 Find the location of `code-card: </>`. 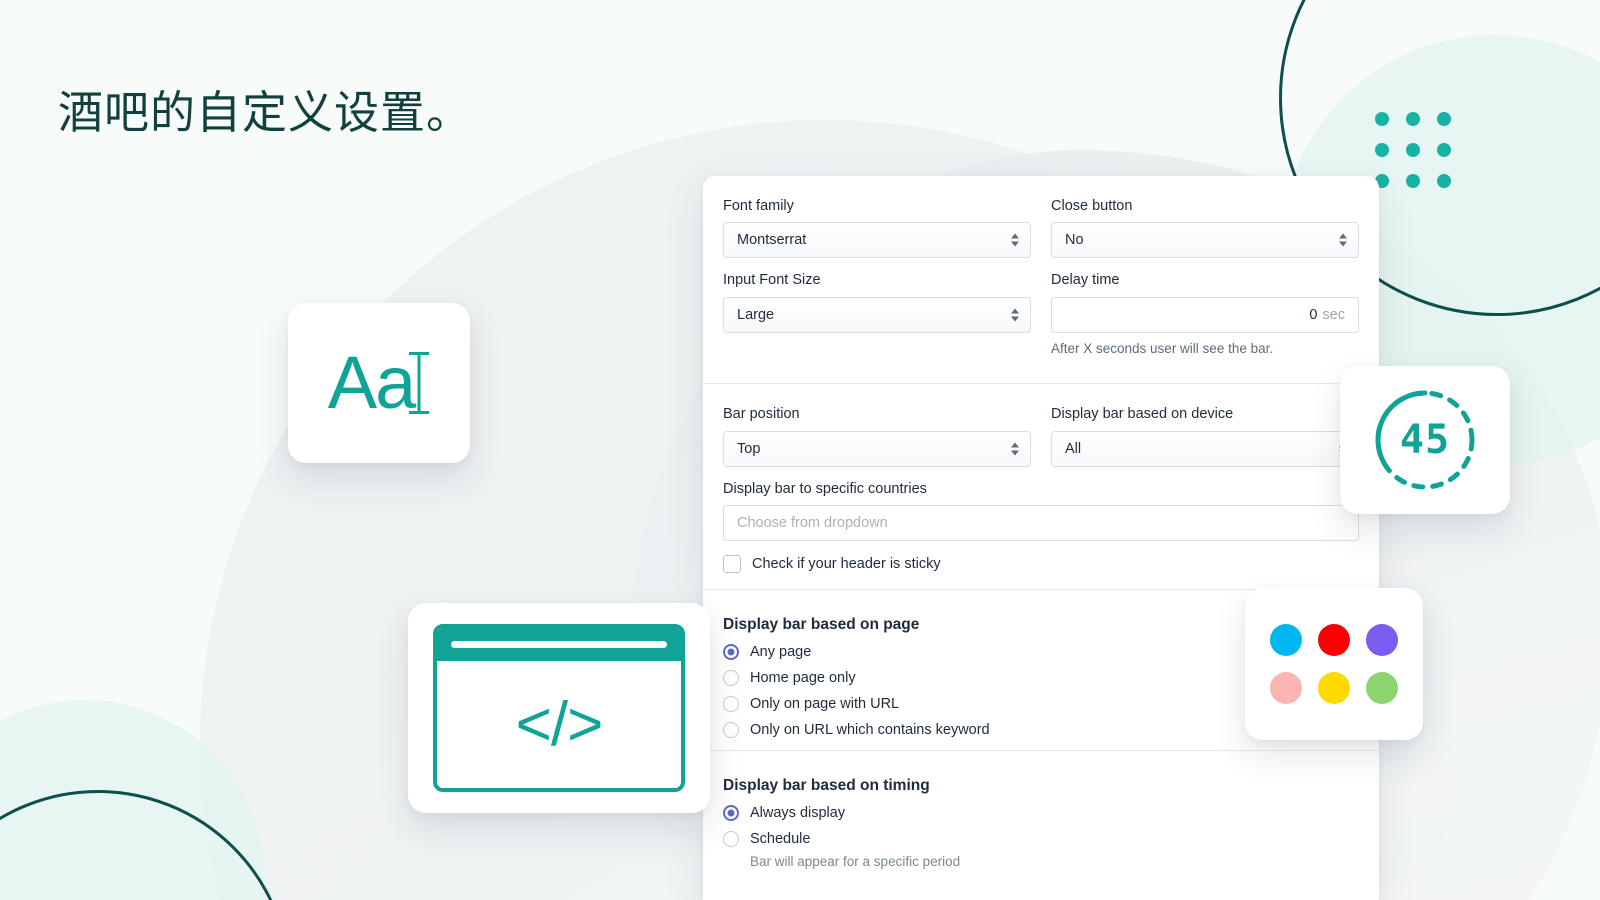

code-card: </> is located at coordinates (559, 708).